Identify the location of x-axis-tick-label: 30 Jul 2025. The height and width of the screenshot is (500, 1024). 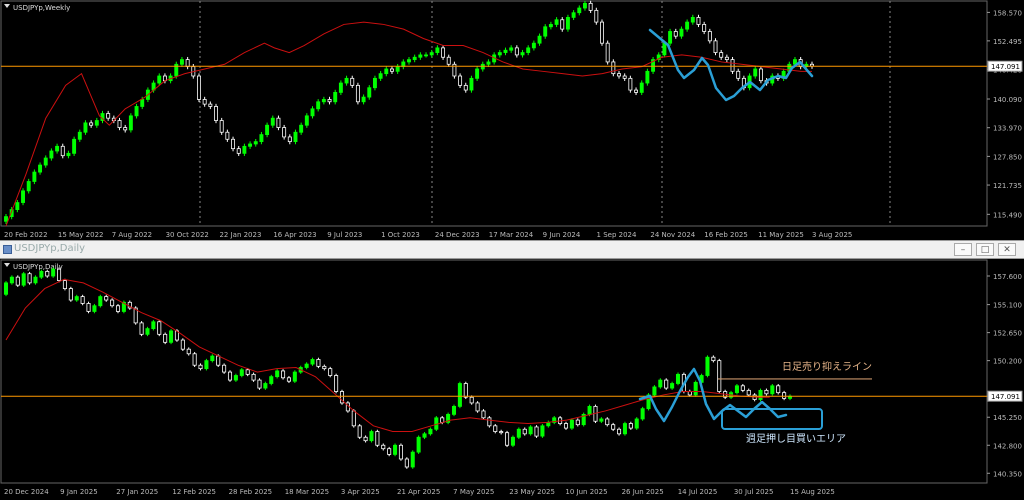
(754, 492).